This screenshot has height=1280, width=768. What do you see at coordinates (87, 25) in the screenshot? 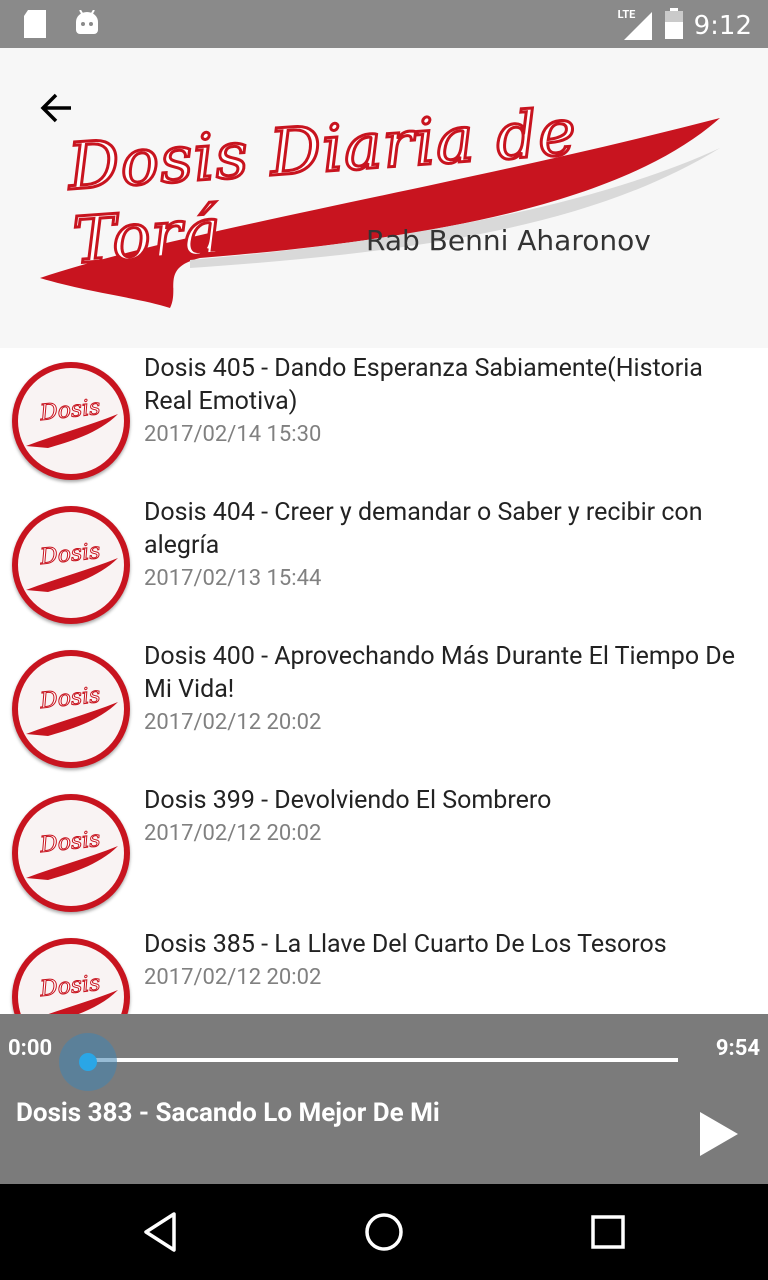
I see `android-icon` at bounding box center [87, 25].